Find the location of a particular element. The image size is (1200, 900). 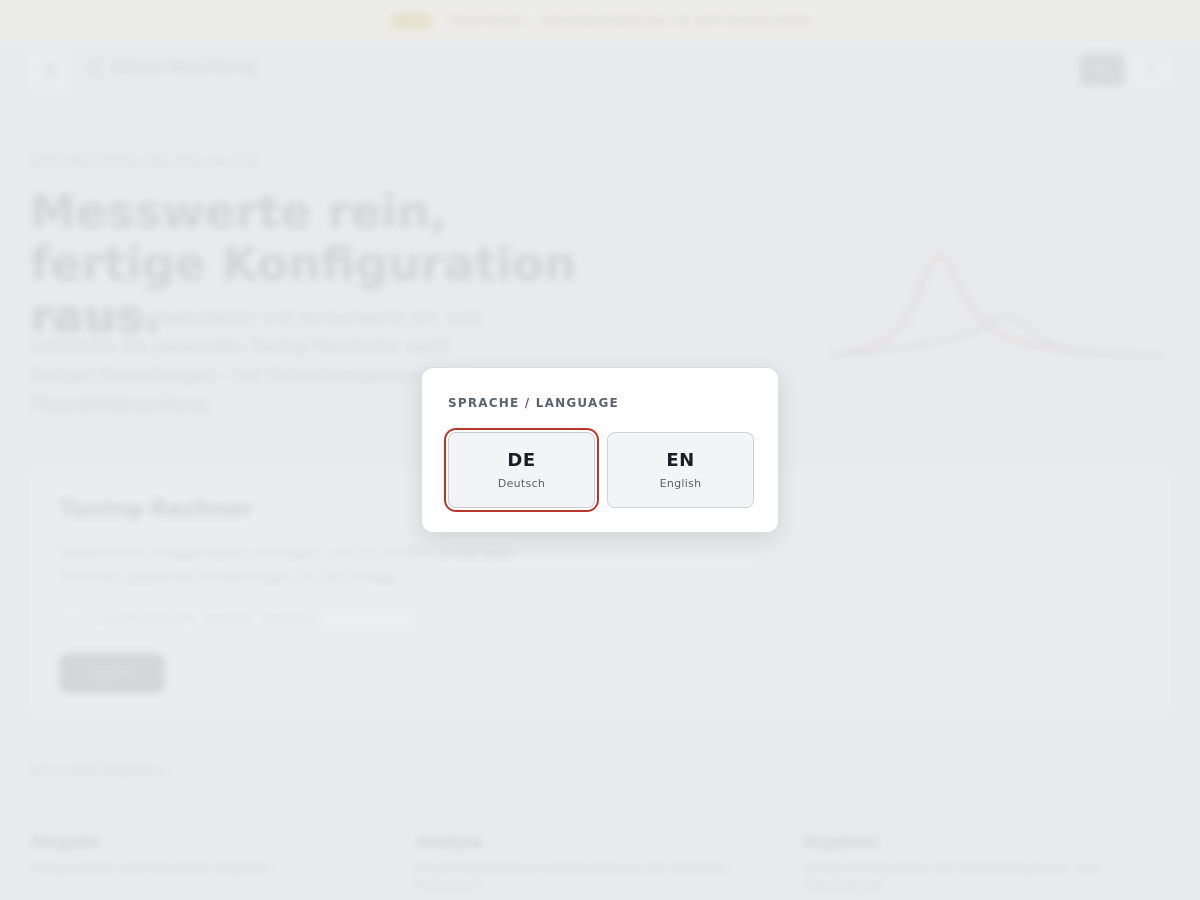

language-code: DE is located at coordinates (521, 460).